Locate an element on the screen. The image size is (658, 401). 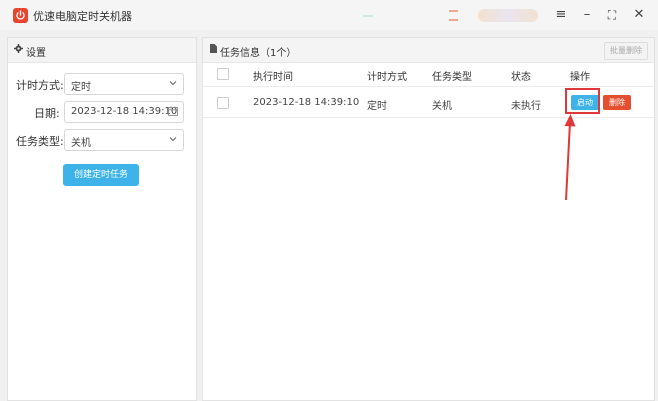
mode-label: 计时方式: is located at coordinates (40, 85).